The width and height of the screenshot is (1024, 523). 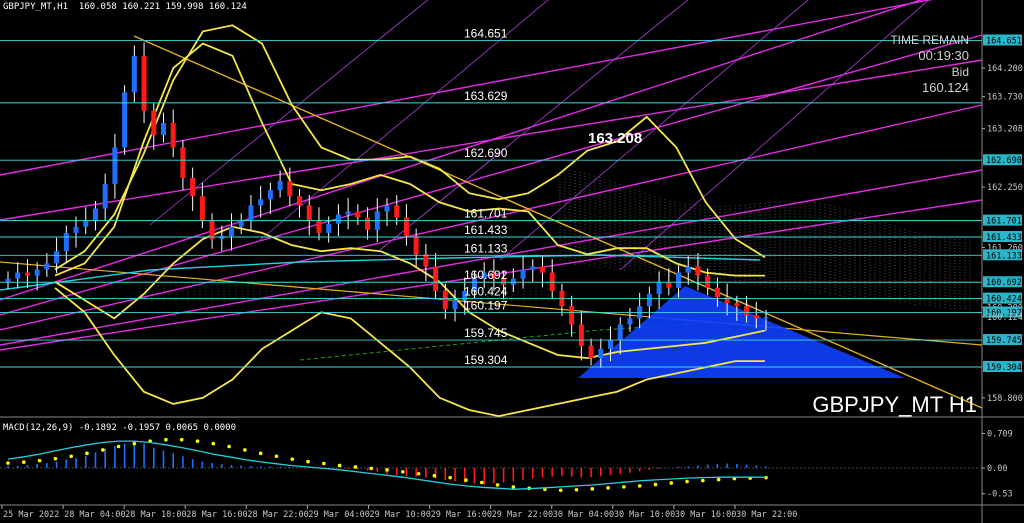 I want to click on time-tick-label: 30 Mar 04:00, so click(x=583, y=515).